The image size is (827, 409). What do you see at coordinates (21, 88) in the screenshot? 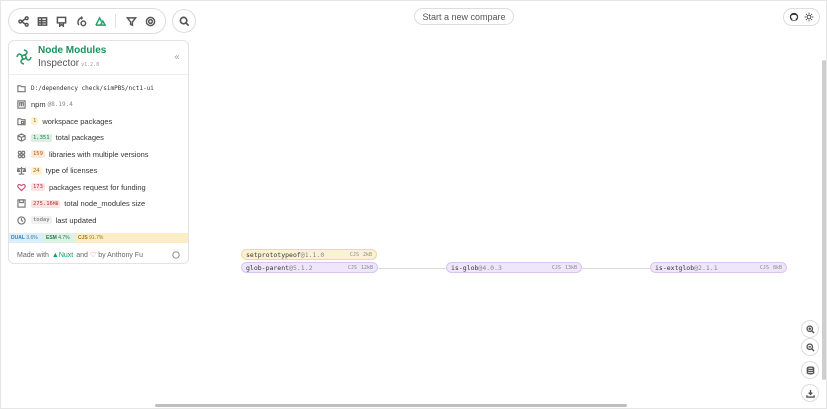
I see `folder-icon` at bounding box center [21, 88].